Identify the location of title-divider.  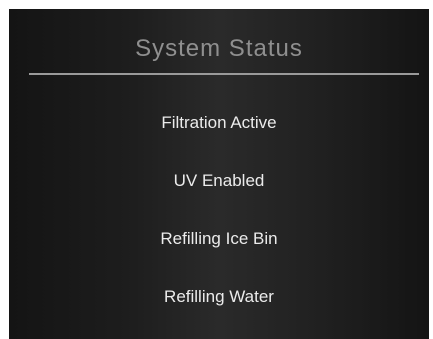
(224, 74).